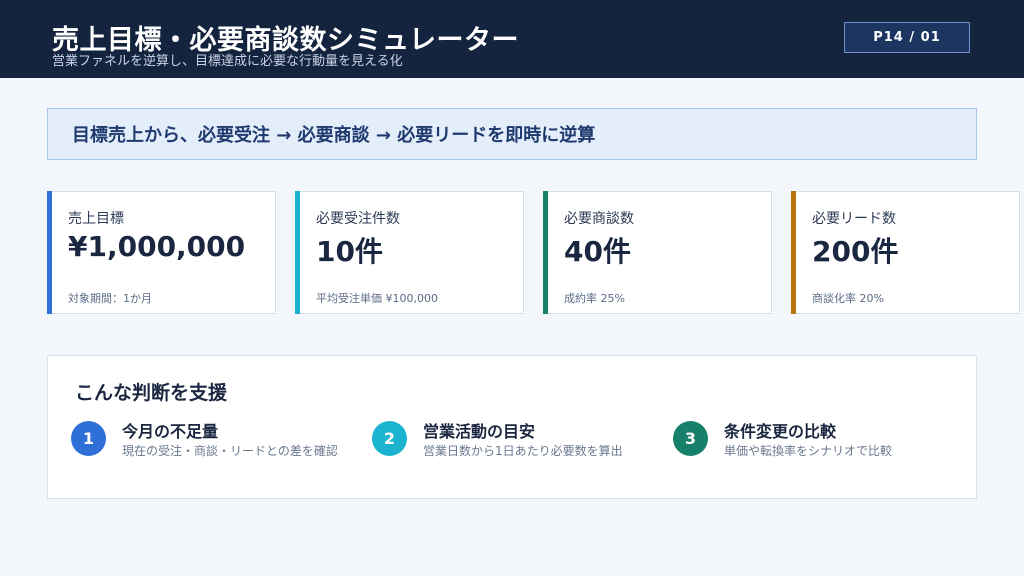 This screenshot has height=576, width=1024. I want to click on card-required-leads: 必要リード数 200件 商談化率 20%, so click(905, 252).